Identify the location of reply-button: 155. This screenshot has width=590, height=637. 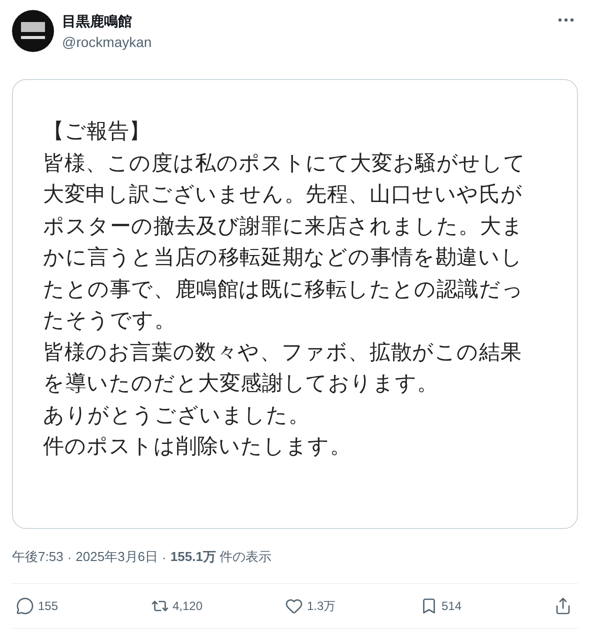
(56, 606).